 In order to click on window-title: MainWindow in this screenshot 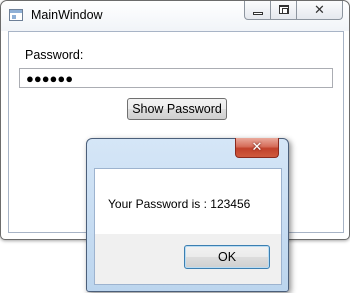, I will do `click(67, 15)`.